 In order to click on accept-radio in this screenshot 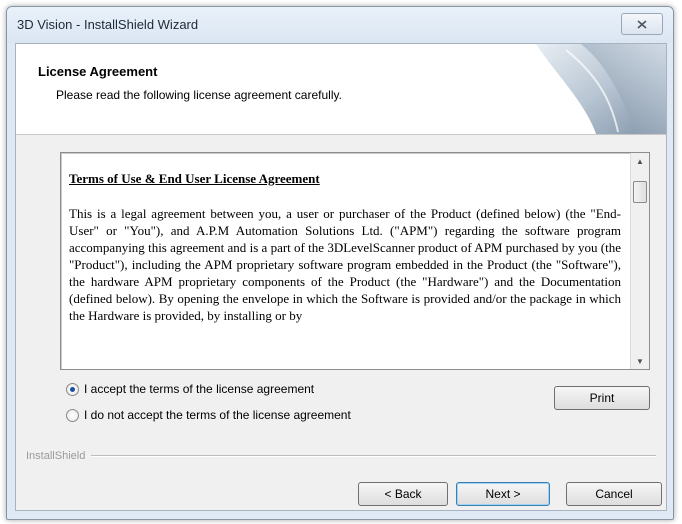, I will do `click(72, 389)`.